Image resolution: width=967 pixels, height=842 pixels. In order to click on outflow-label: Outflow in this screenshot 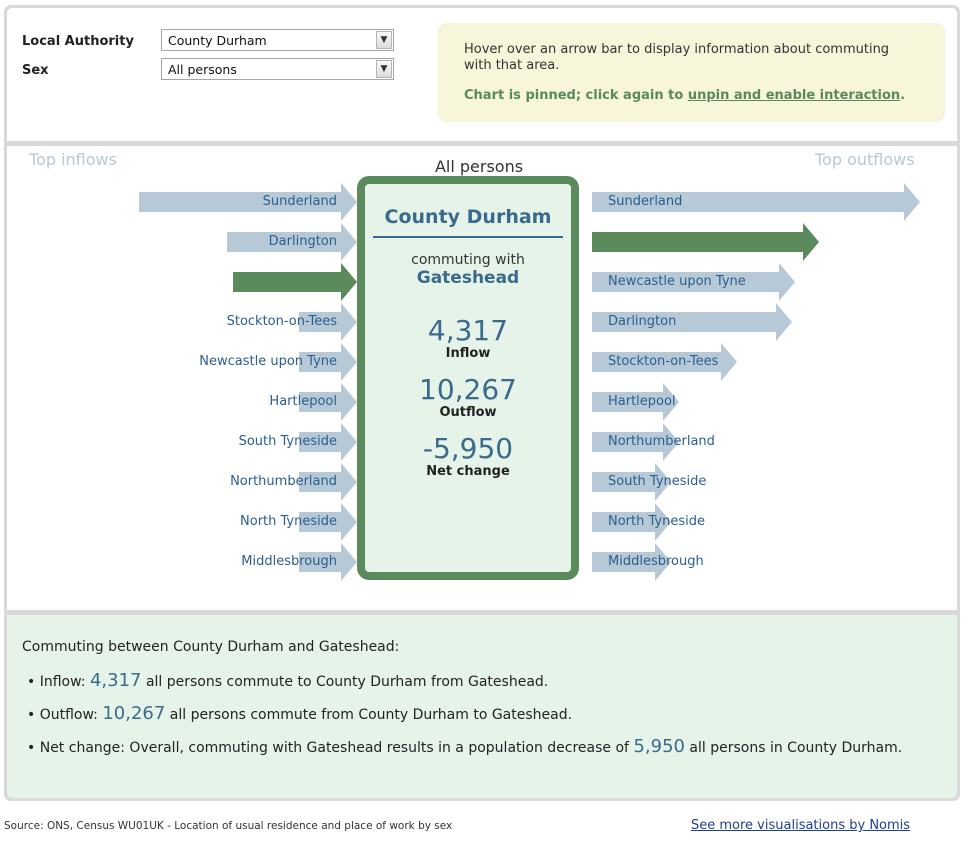, I will do `click(468, 412)`.